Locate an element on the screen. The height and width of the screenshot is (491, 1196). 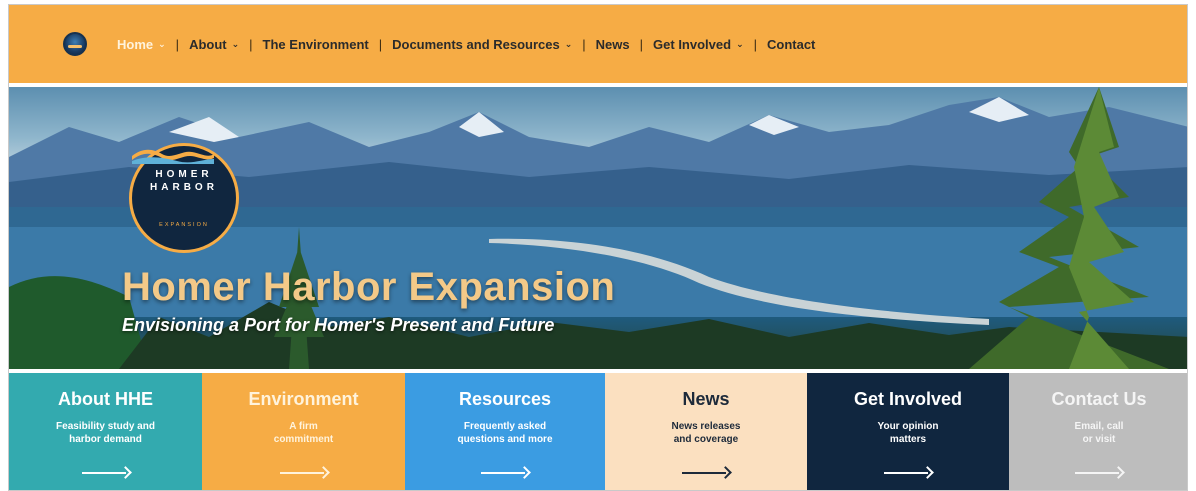
tile-description: Frequently asked questions and more is located at coordinates (505, 433).